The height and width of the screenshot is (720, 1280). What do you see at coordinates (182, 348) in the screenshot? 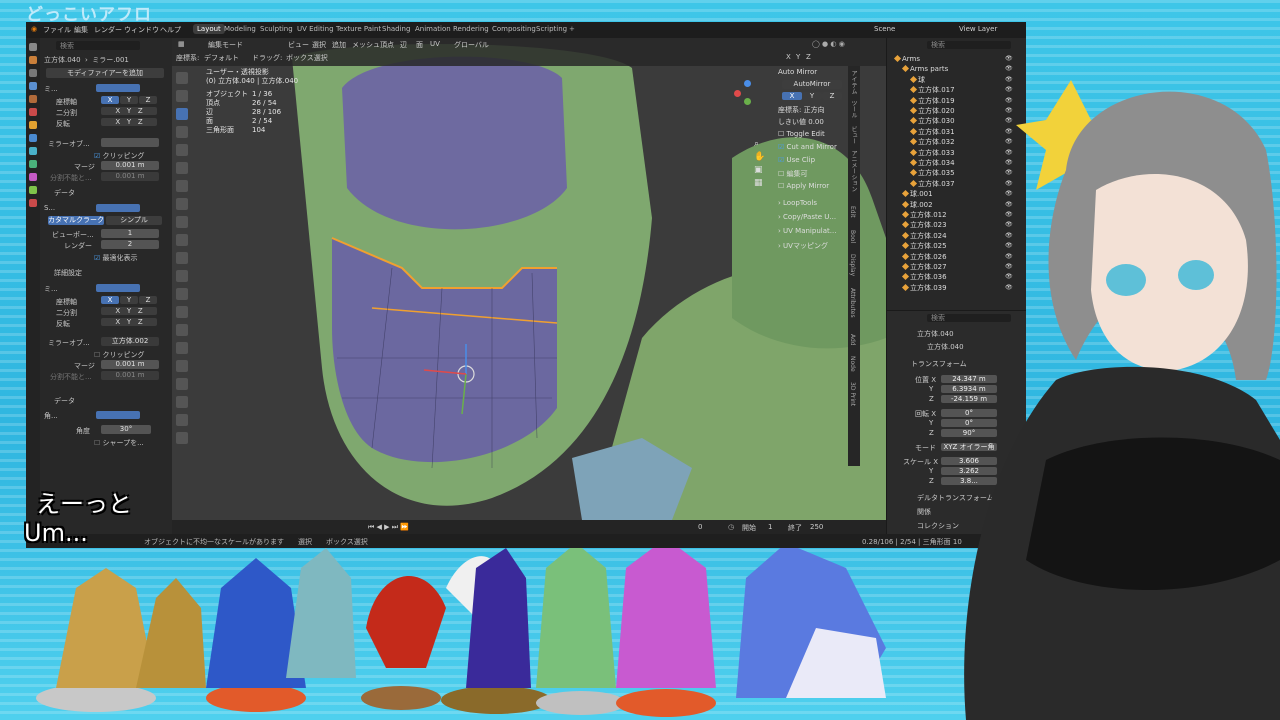
I see `spin-tool-icon` at bounding box center [182, 348].